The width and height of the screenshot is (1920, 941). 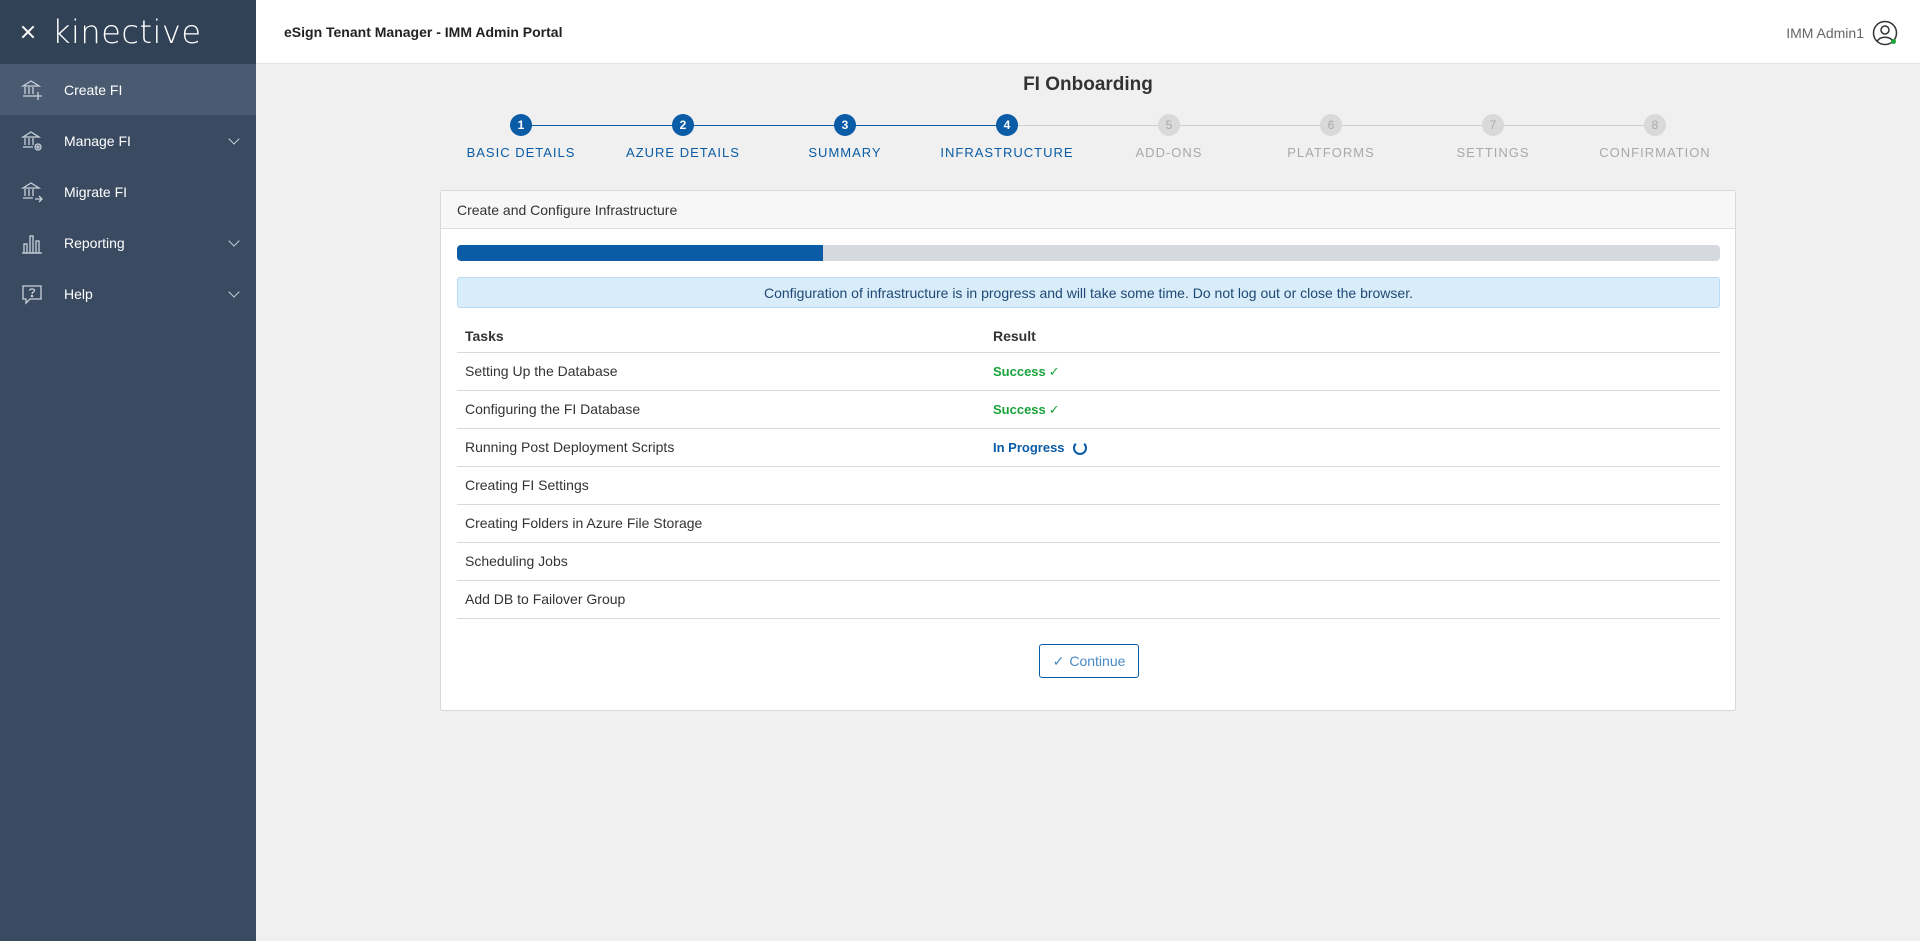 I want to click on close-menu-icon, so click(x=28, y=32).